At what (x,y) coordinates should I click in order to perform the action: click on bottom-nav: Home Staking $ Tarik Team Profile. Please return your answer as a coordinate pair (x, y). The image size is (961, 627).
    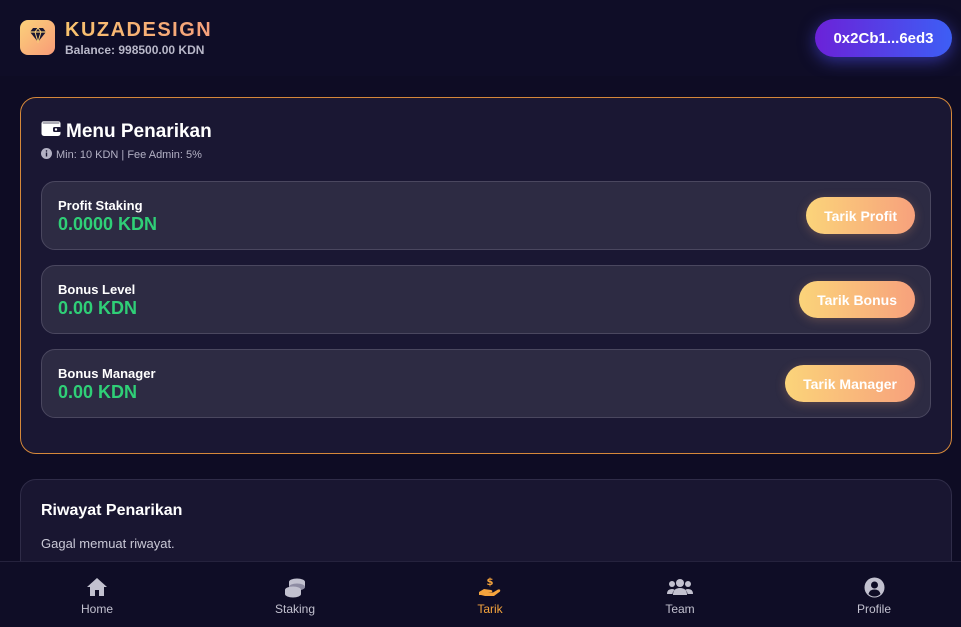
    Looking at the image, I should click on (480, 594).